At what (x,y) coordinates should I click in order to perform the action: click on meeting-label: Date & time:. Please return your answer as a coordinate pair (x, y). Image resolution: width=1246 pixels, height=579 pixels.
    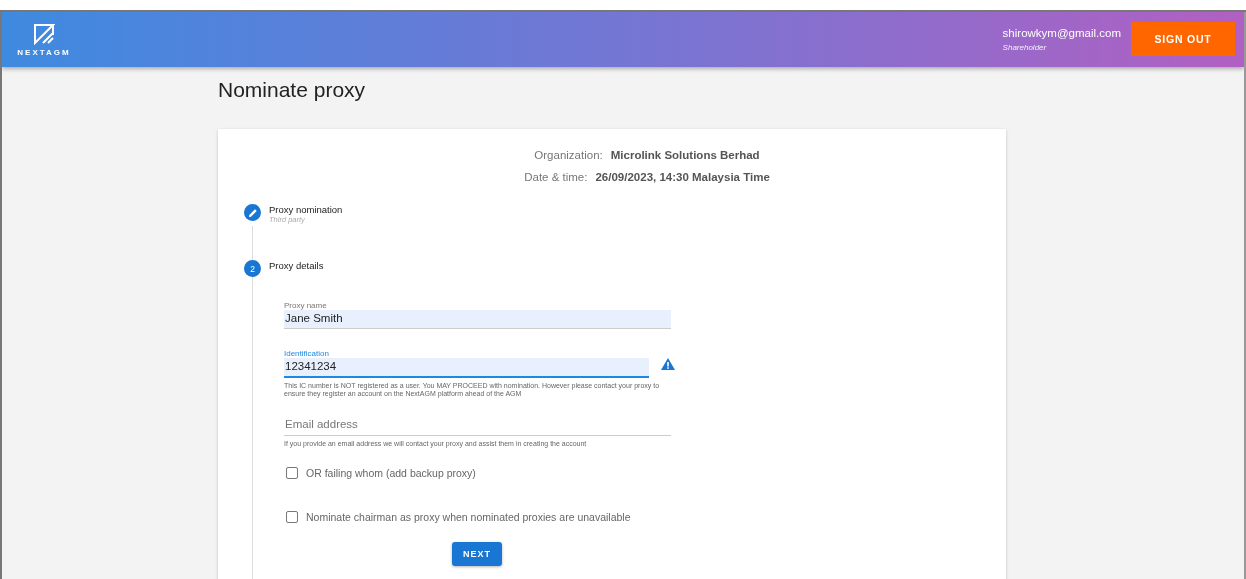
    Looking at the image, I should click on (556, 177).